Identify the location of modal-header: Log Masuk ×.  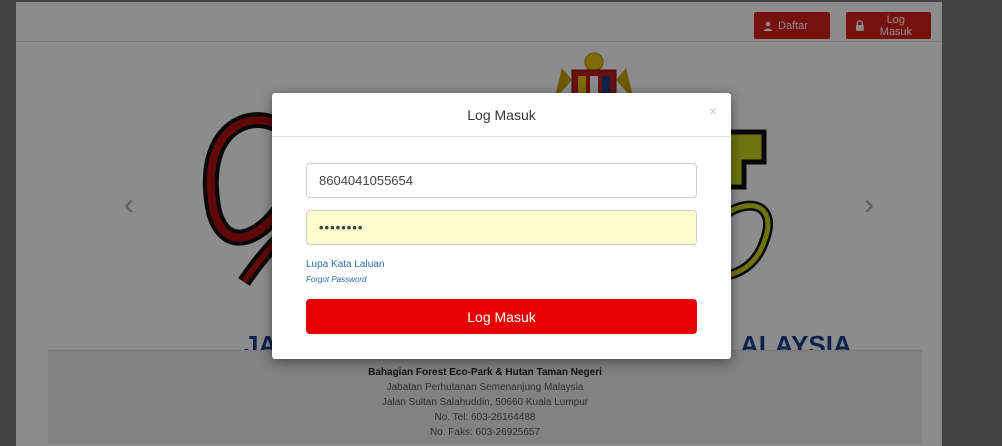
(501, 115).